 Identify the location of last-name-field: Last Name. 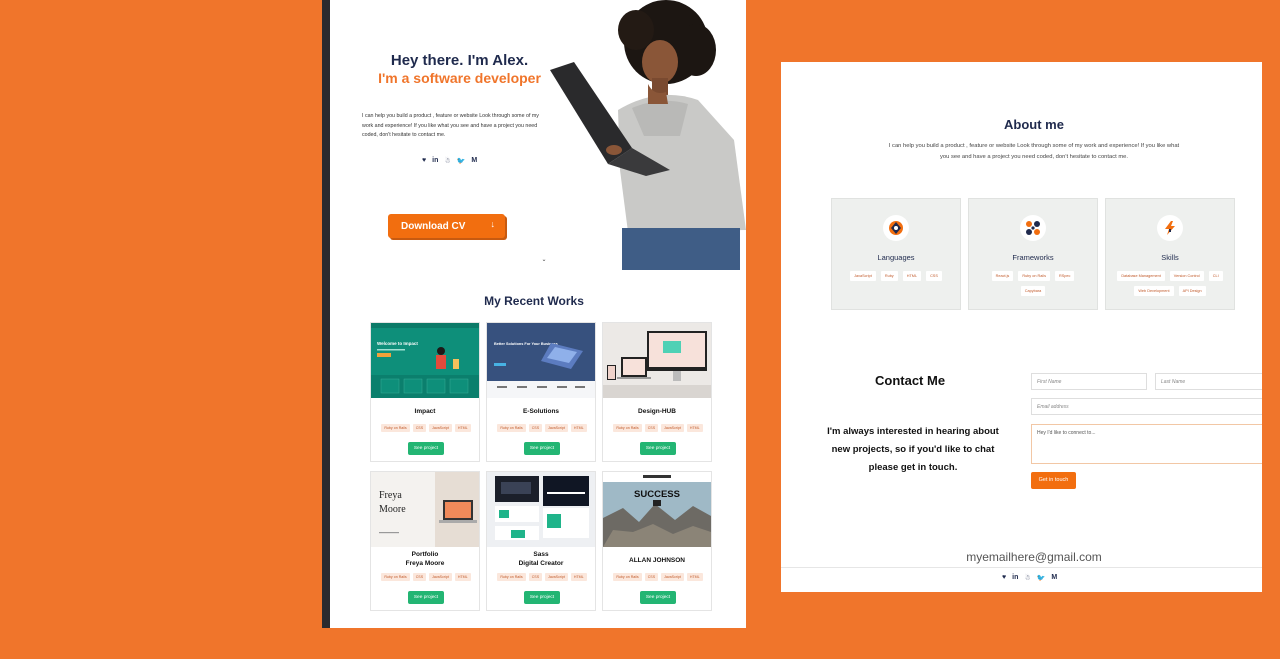
(1208, 381).